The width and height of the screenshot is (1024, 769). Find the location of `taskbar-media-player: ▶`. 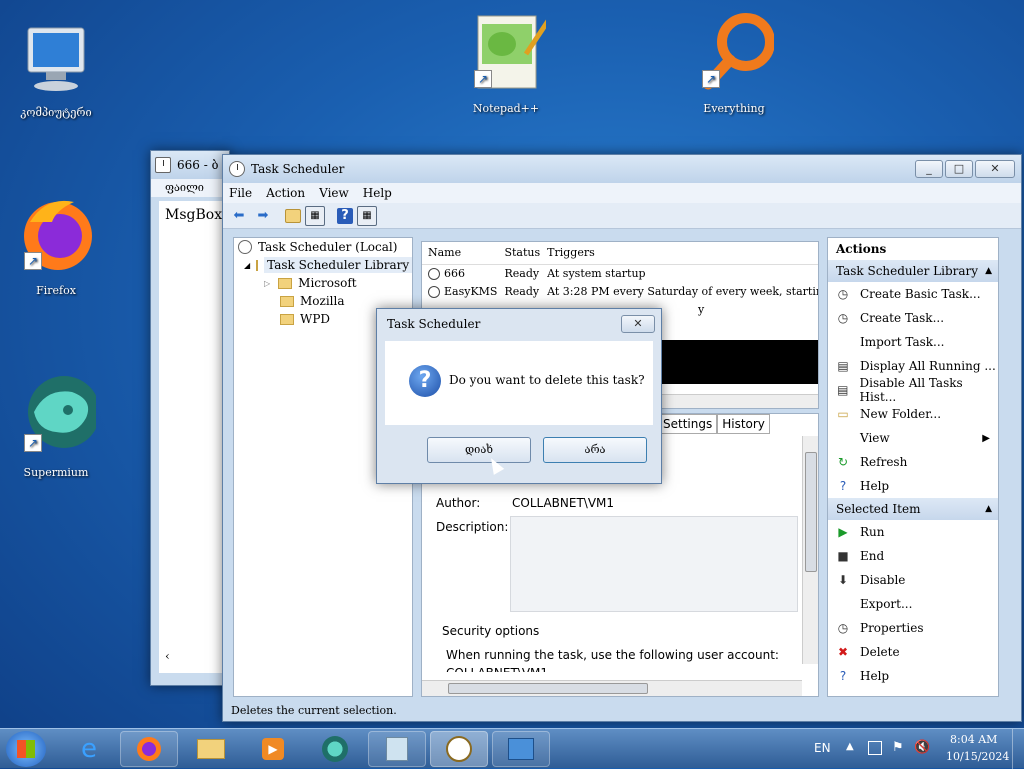

taskbar-media-player: ▶ is located at coordinates (273, 749).